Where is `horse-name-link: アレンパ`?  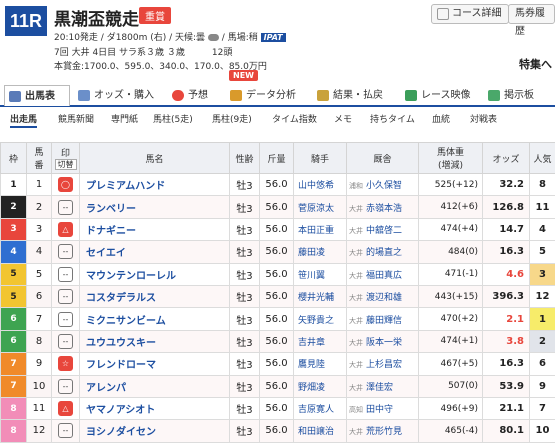
horse-name-link: アレンパ is located at coordinates (154, 386).